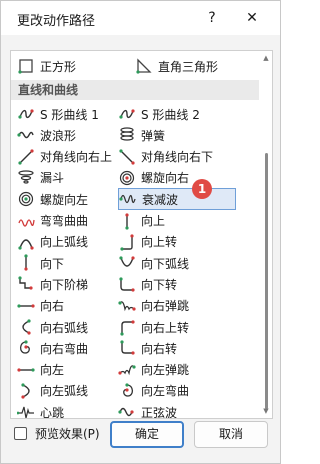 The height and width of the screenshot is (464, 320). I want to click on spiral-right-icon, so click(127, 177).